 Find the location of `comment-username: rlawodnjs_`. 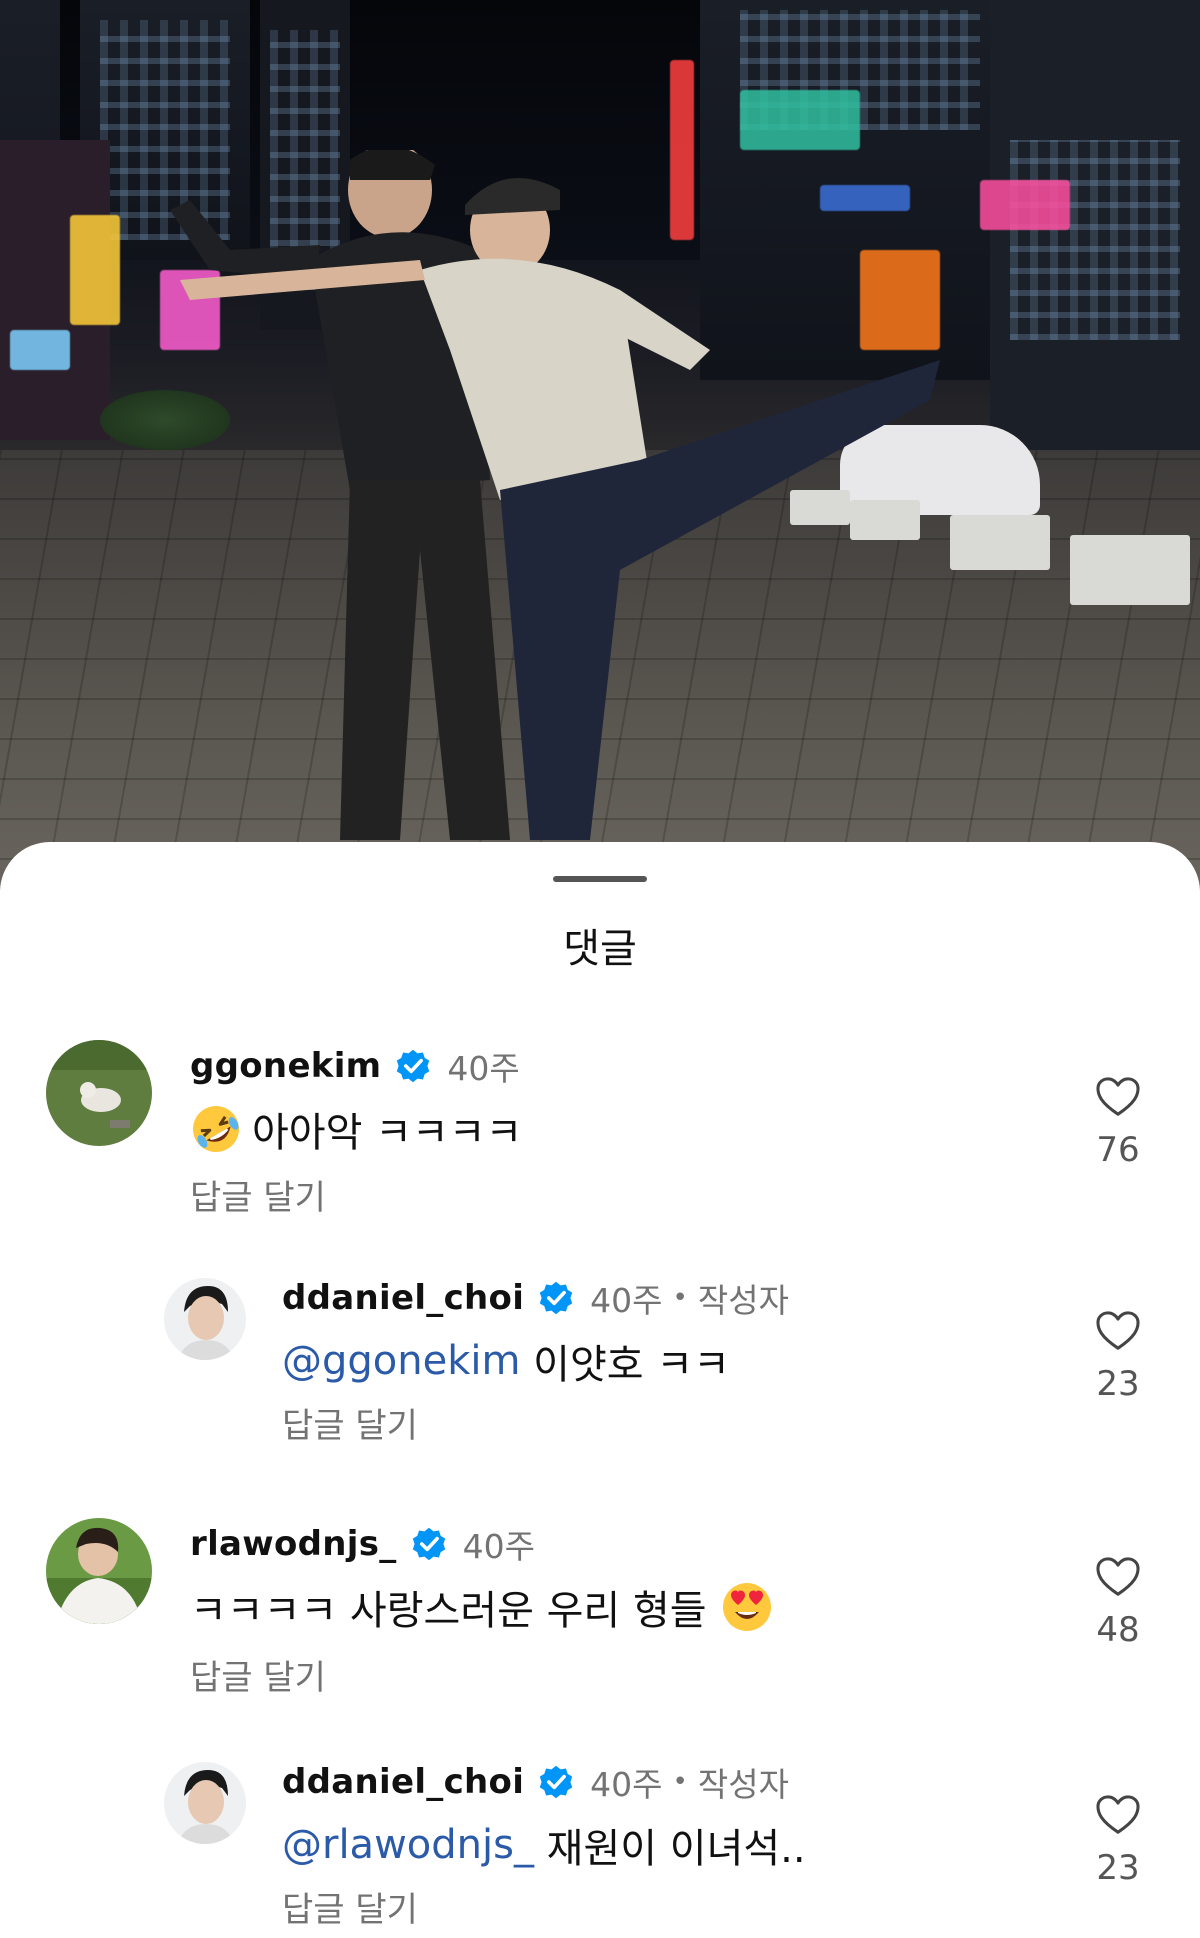

comment-username: rlawodnjs_ is located at coordinates (293, 1544).